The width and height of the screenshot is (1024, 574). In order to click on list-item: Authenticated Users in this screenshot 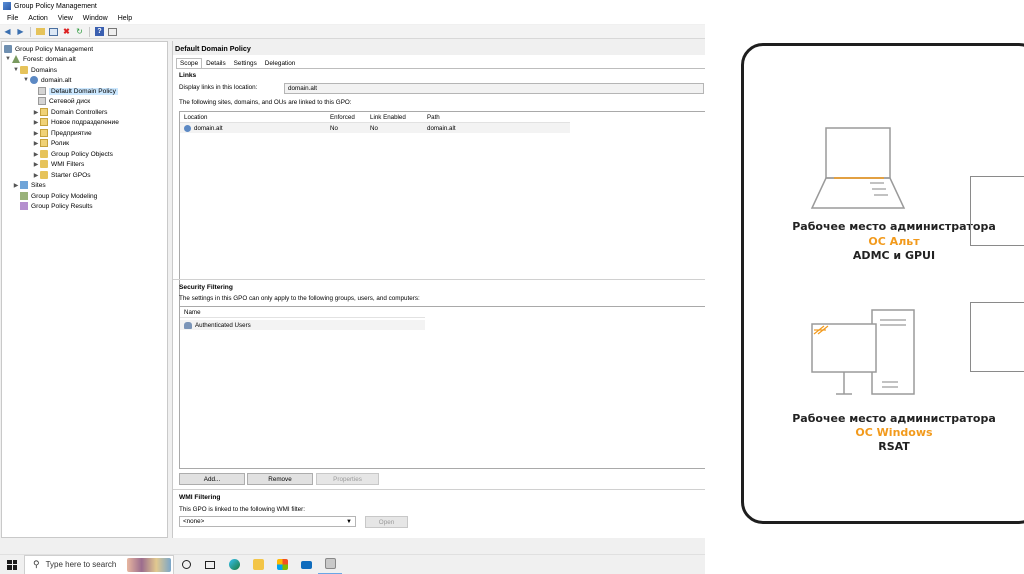, I will do `click(217, 325)`.